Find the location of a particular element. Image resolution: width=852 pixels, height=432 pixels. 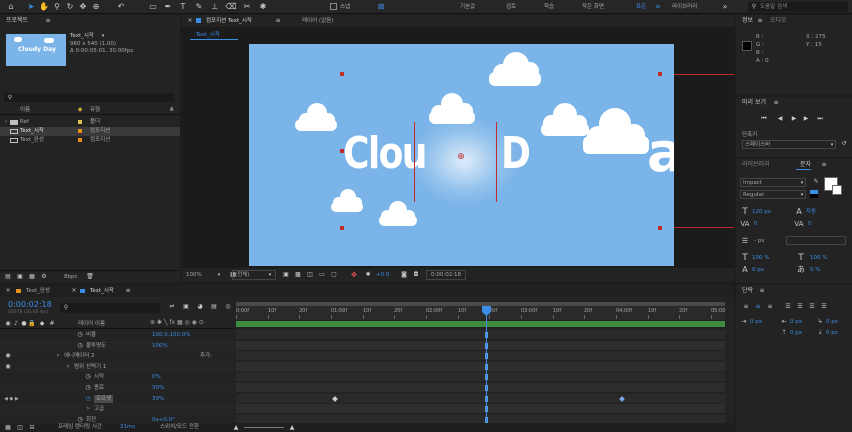

playhead-line is located at coordinates (486, 369).